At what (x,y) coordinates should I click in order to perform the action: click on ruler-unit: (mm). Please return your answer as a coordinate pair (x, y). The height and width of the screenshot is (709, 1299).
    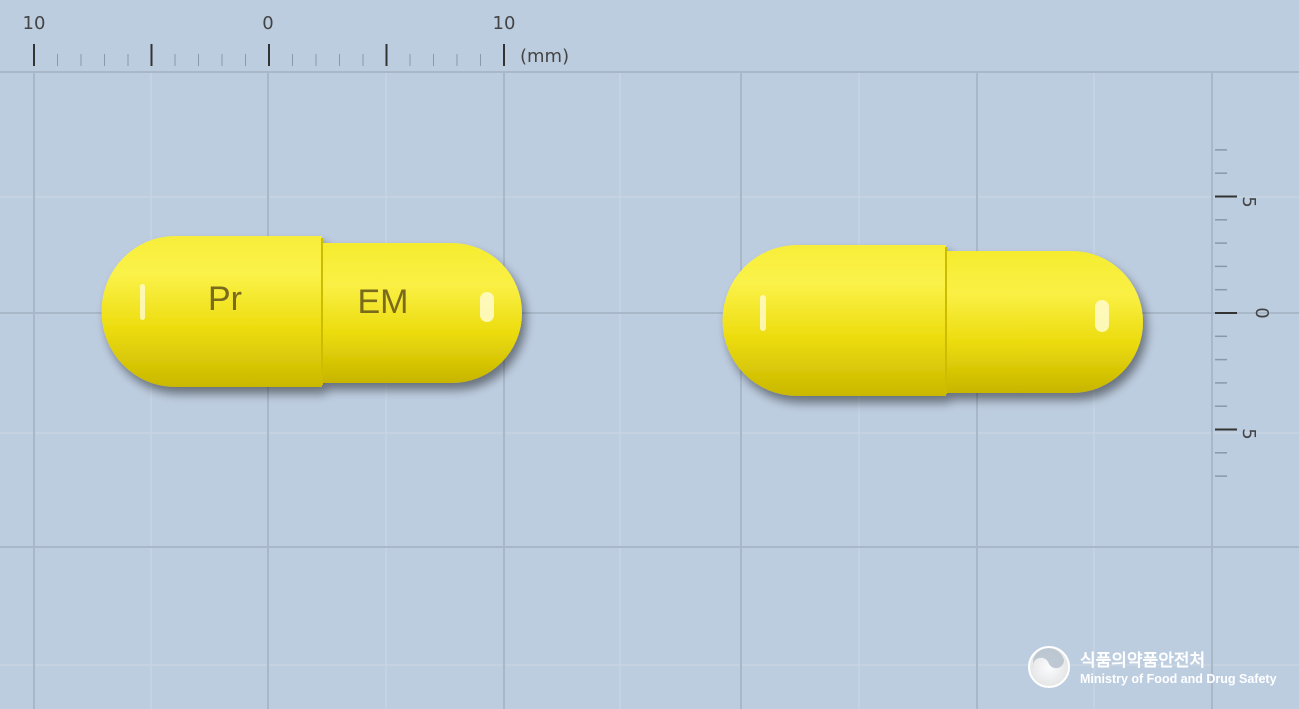
    Looking at the image, I should click on (544, 56).